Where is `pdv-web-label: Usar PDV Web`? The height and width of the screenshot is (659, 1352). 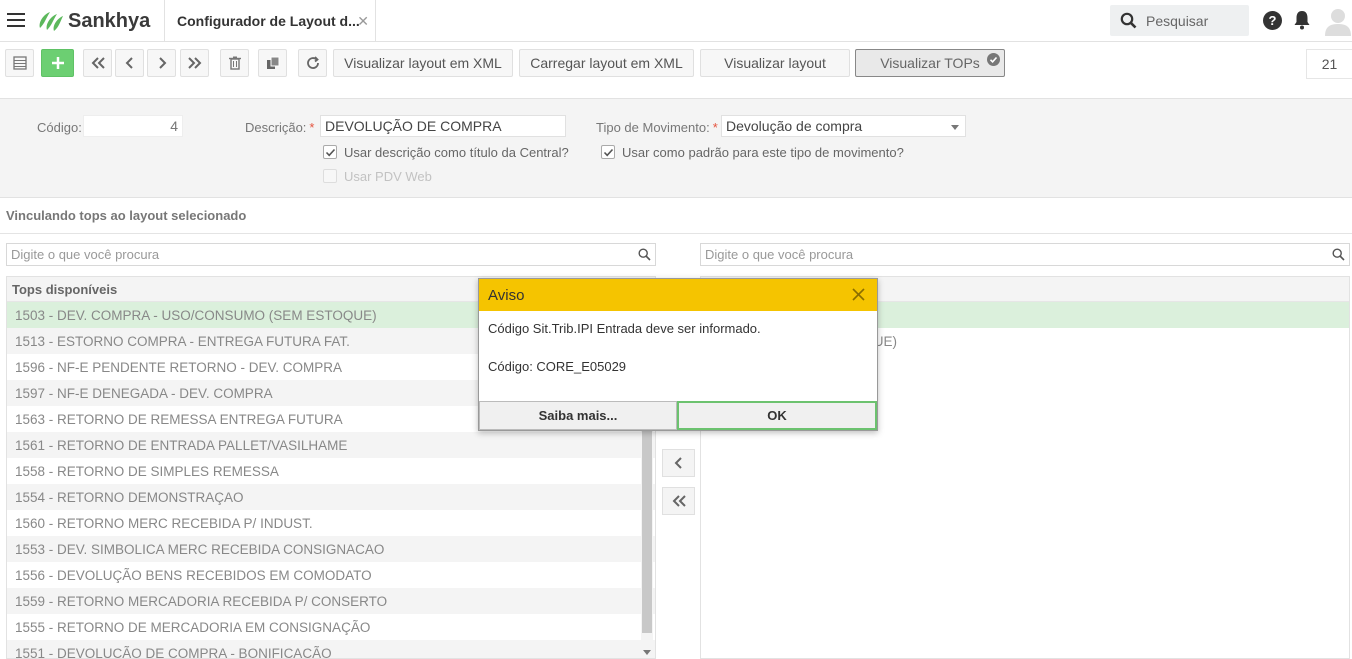
pdv-web-label: Usar PDV Web is located at coordinates (388, 176).